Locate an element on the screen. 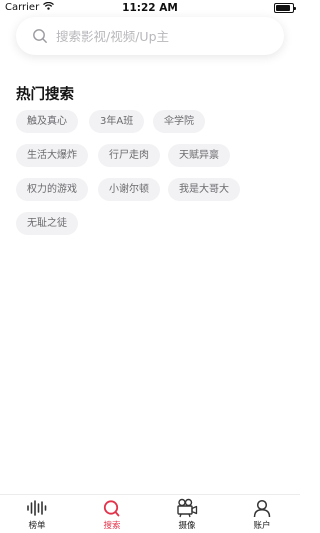  hot-tag: 行尸走肉 is located at coordinates (129, 155).